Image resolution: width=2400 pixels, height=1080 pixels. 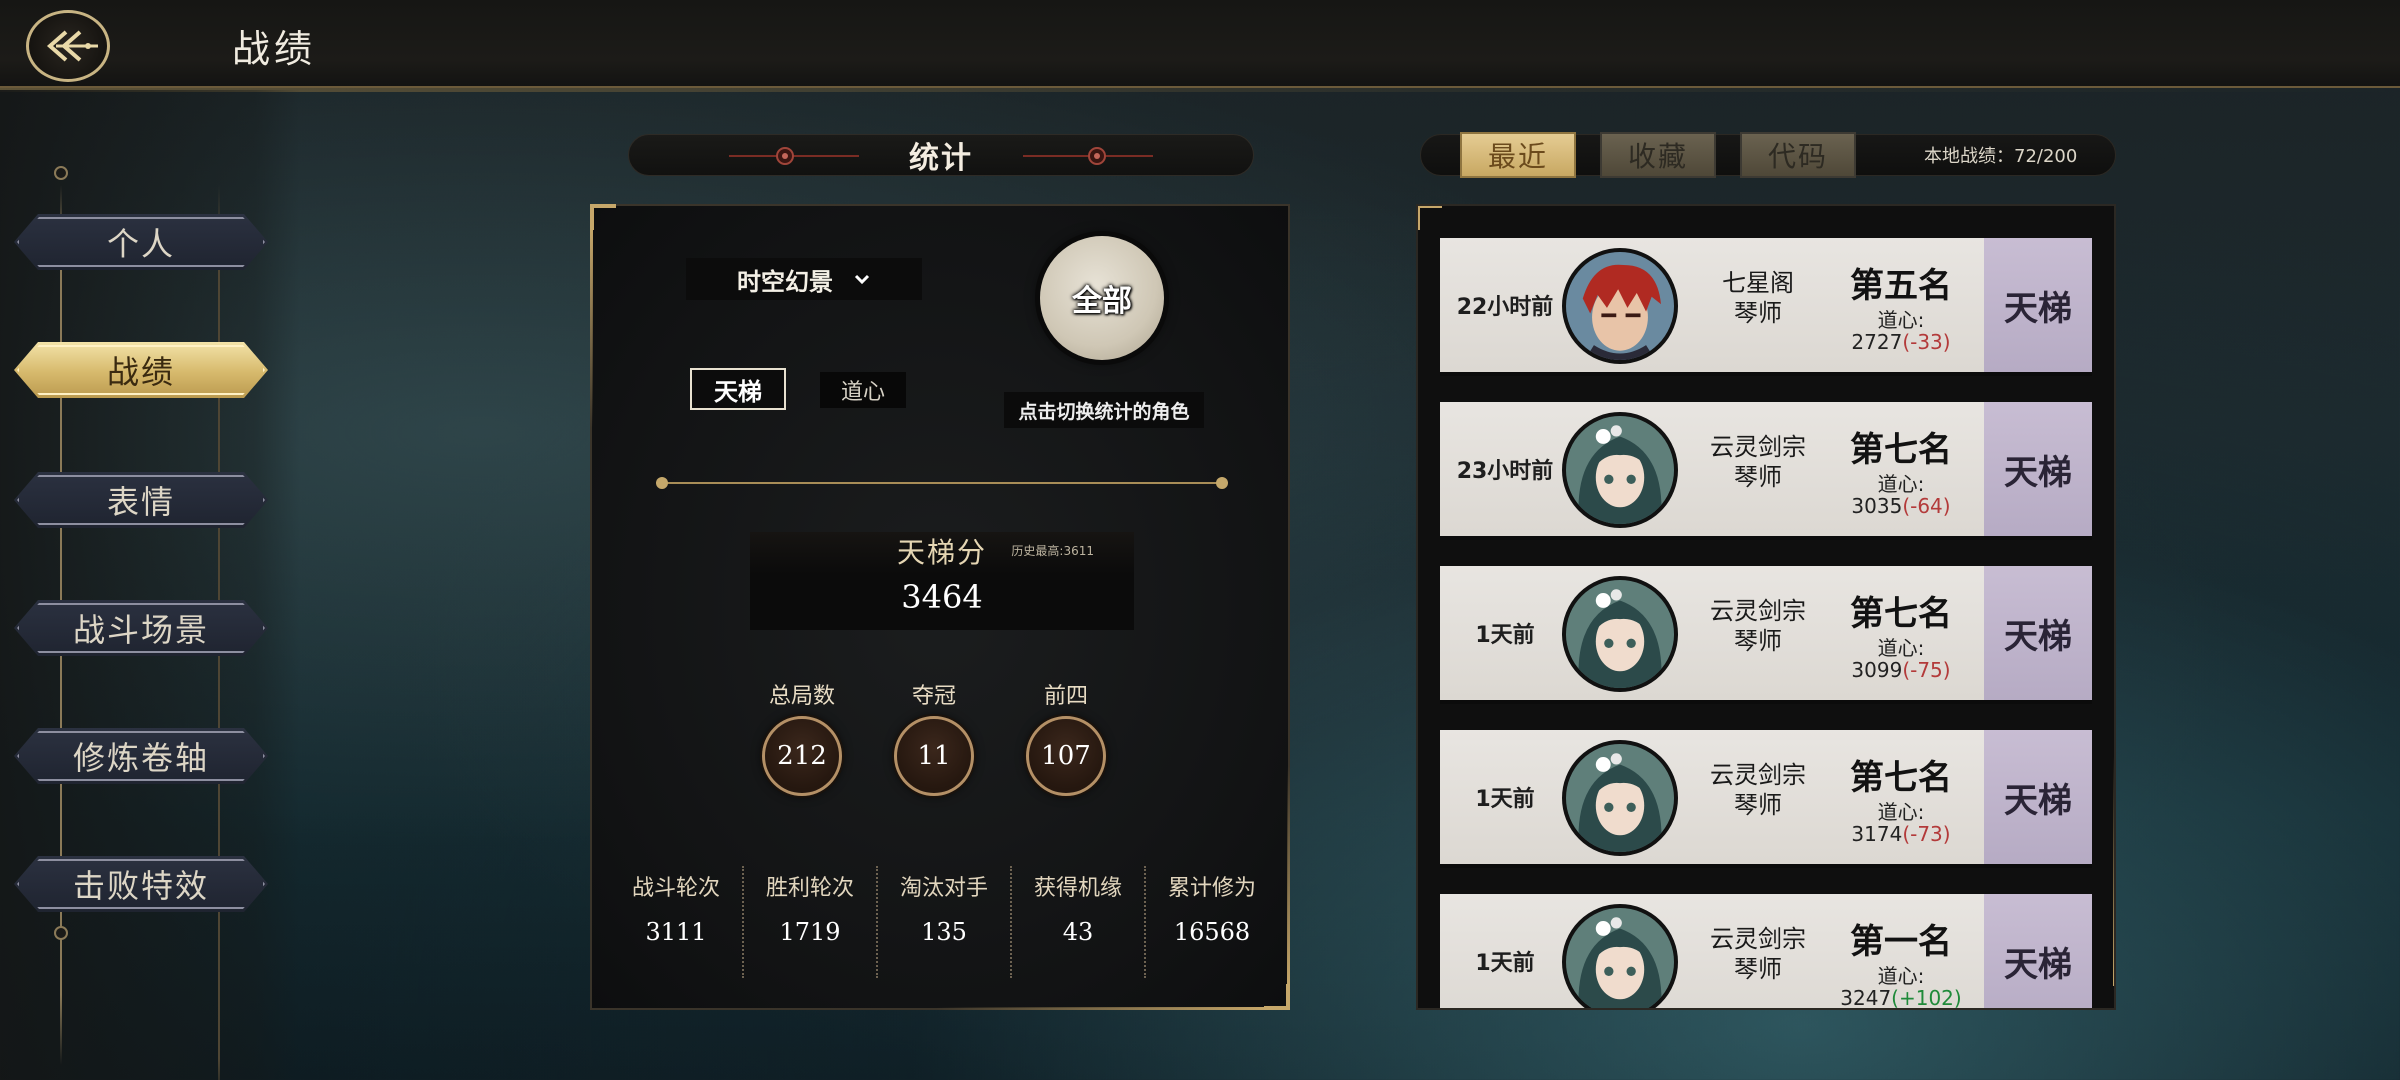 I want to click on red-hair-hero-portrait-icon, so click(x=1620, y=306).